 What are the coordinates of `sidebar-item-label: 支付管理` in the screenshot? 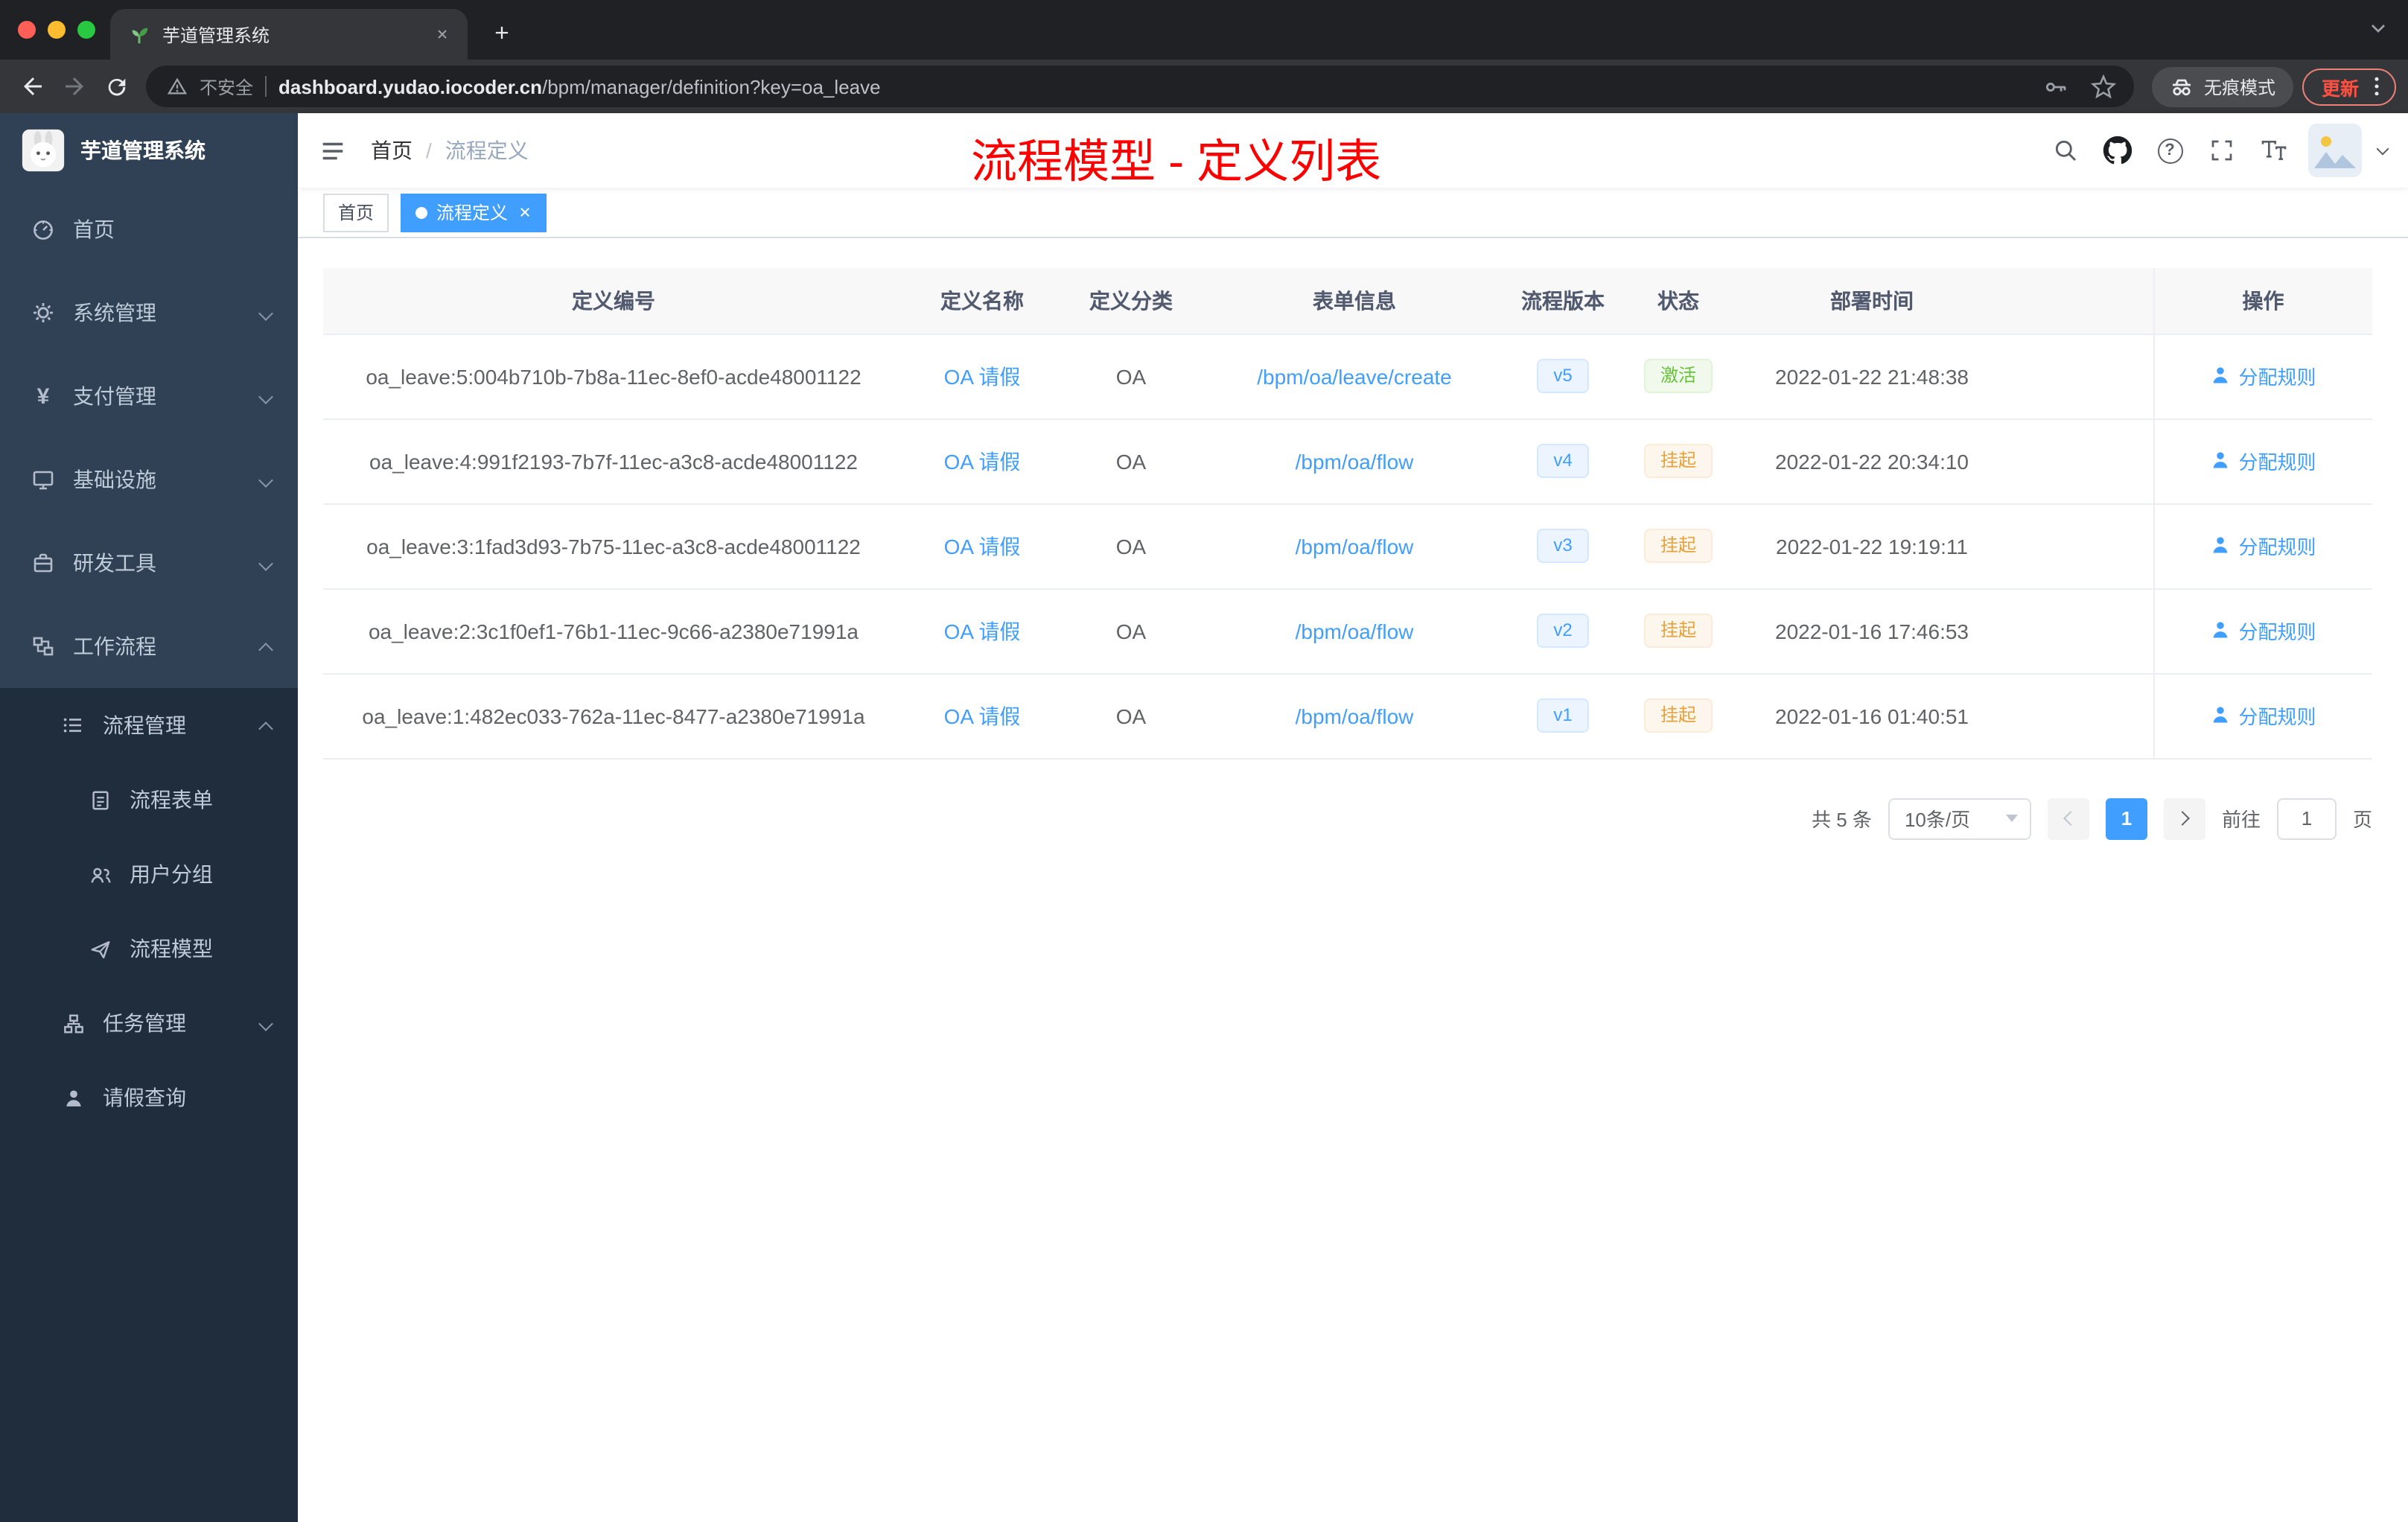 It's located at (114, 396).